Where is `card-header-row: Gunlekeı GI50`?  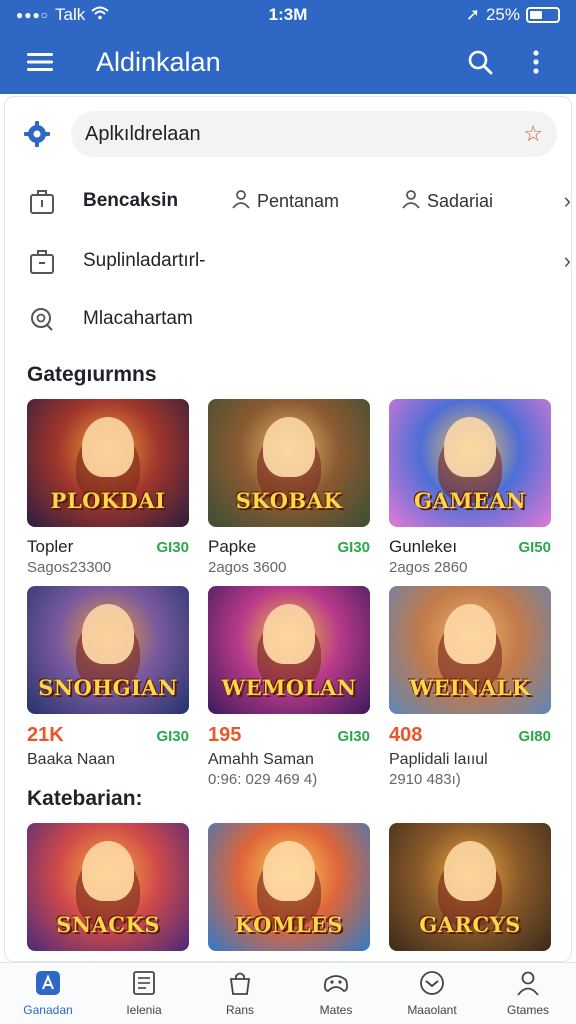 card-header-row: Gunlekeı GI50 is located at coordinates (470, 547).